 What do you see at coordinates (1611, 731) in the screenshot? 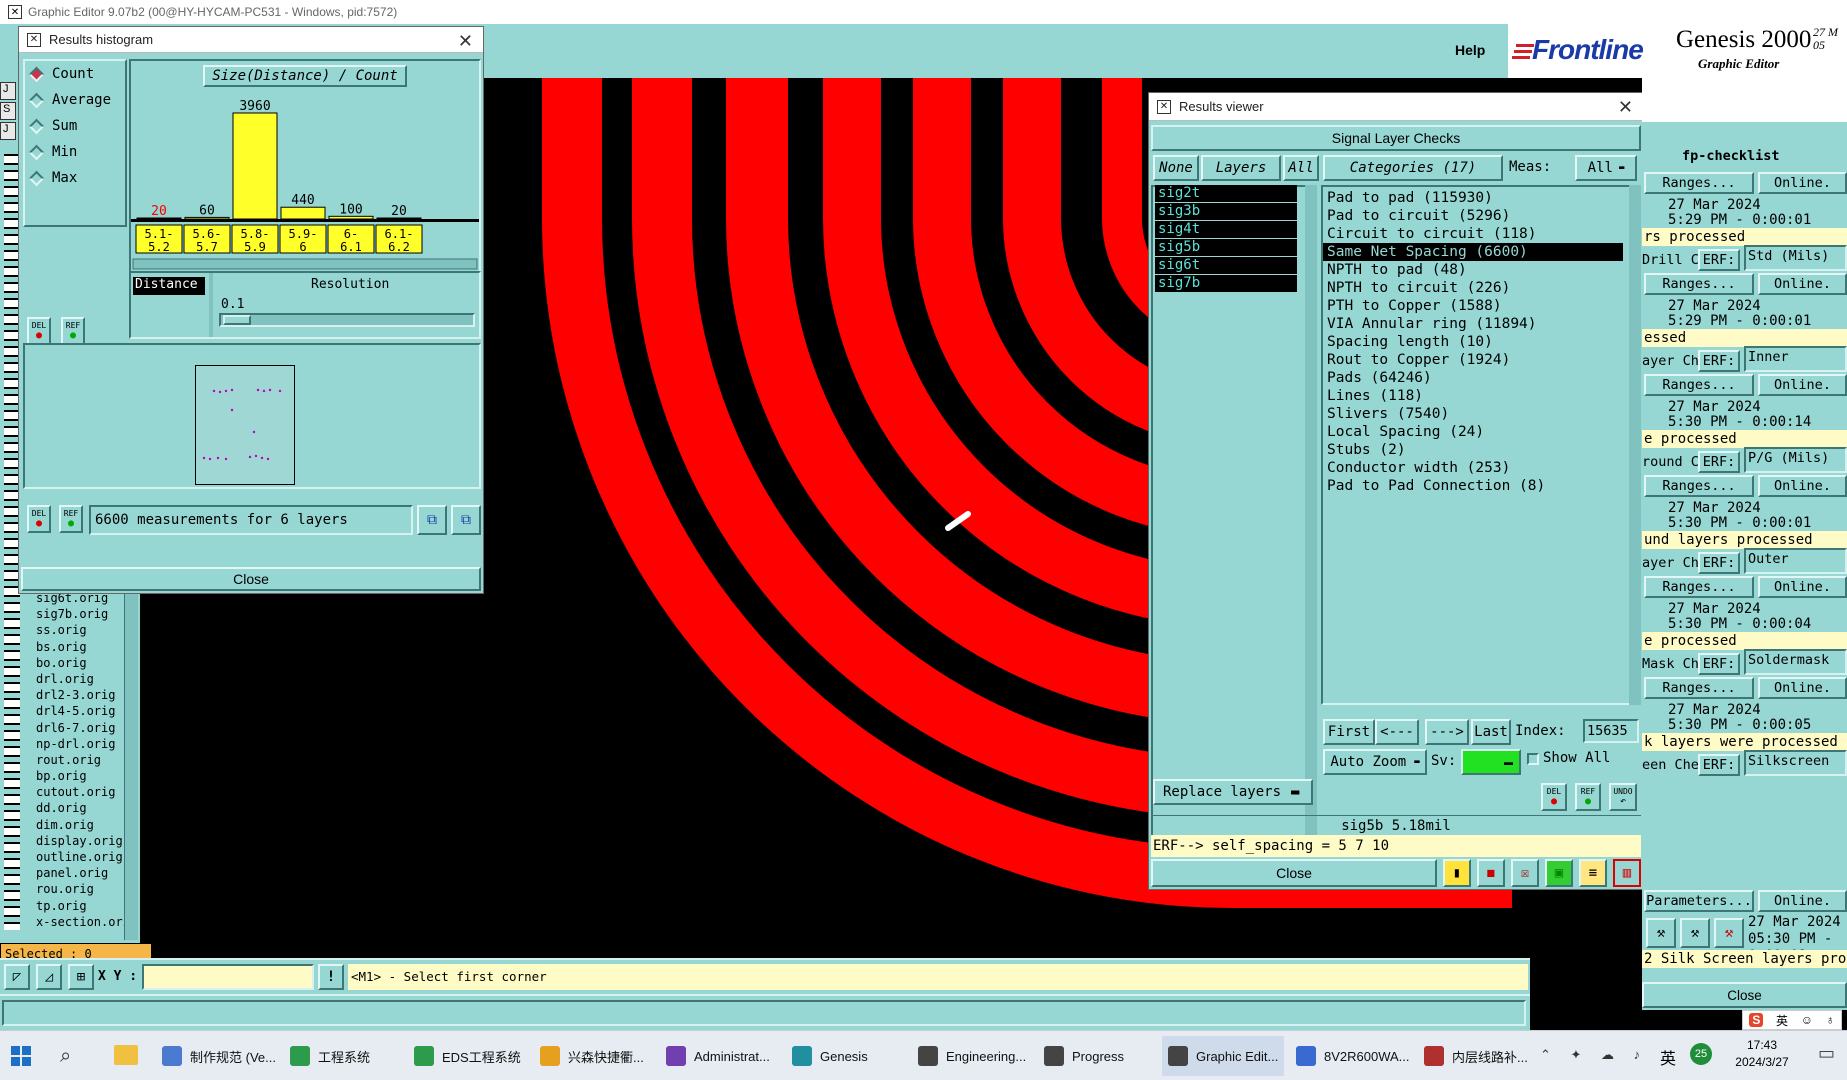
I see `index-input: 15635` at bounding box center [1611, 731].